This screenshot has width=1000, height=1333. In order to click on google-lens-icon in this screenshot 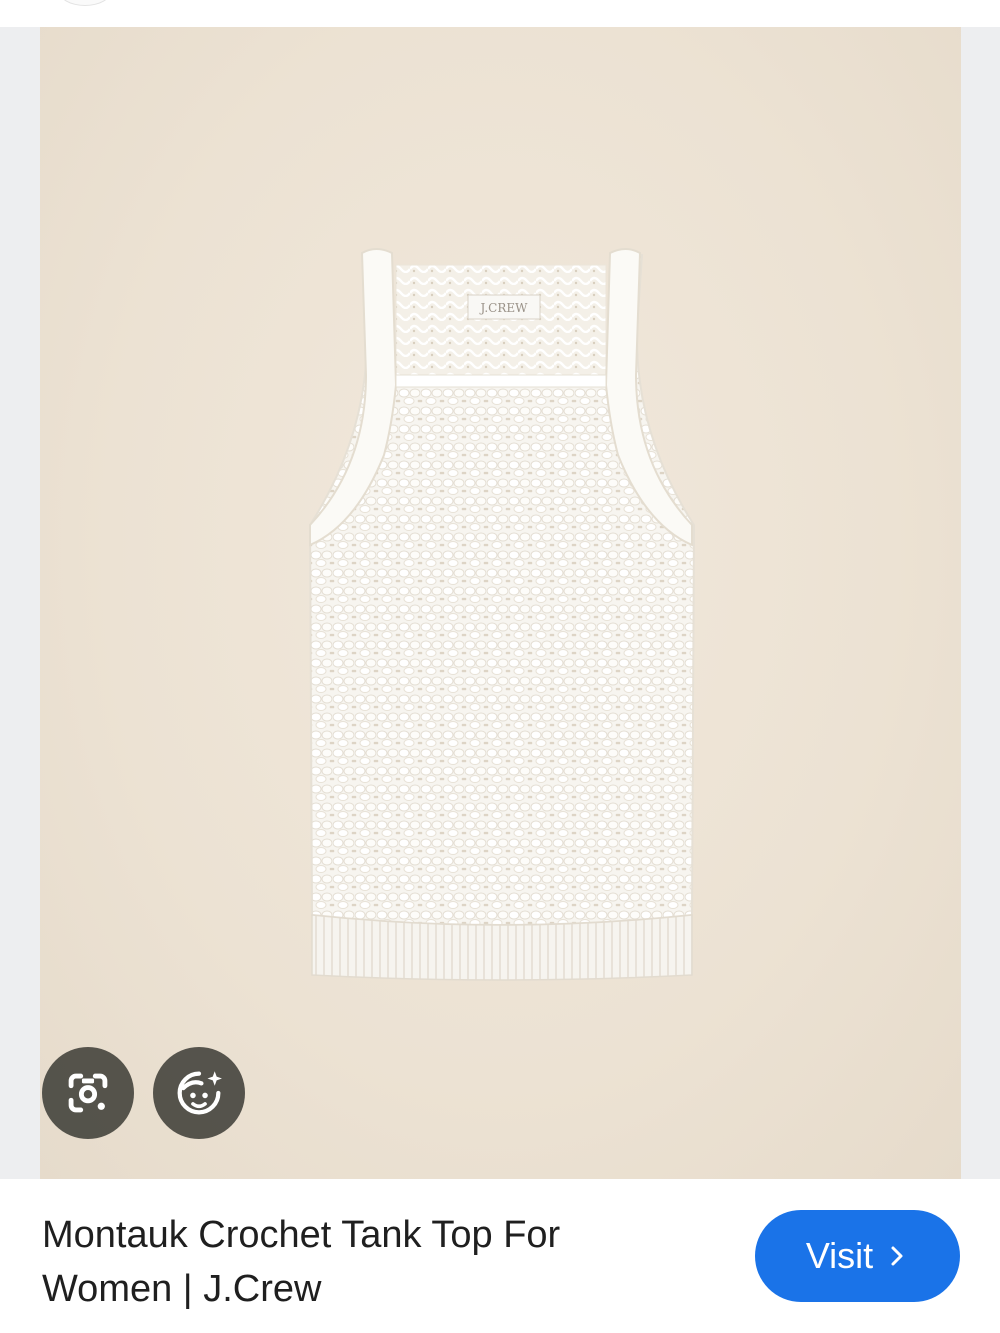, I will do `click(88, 1093)`.